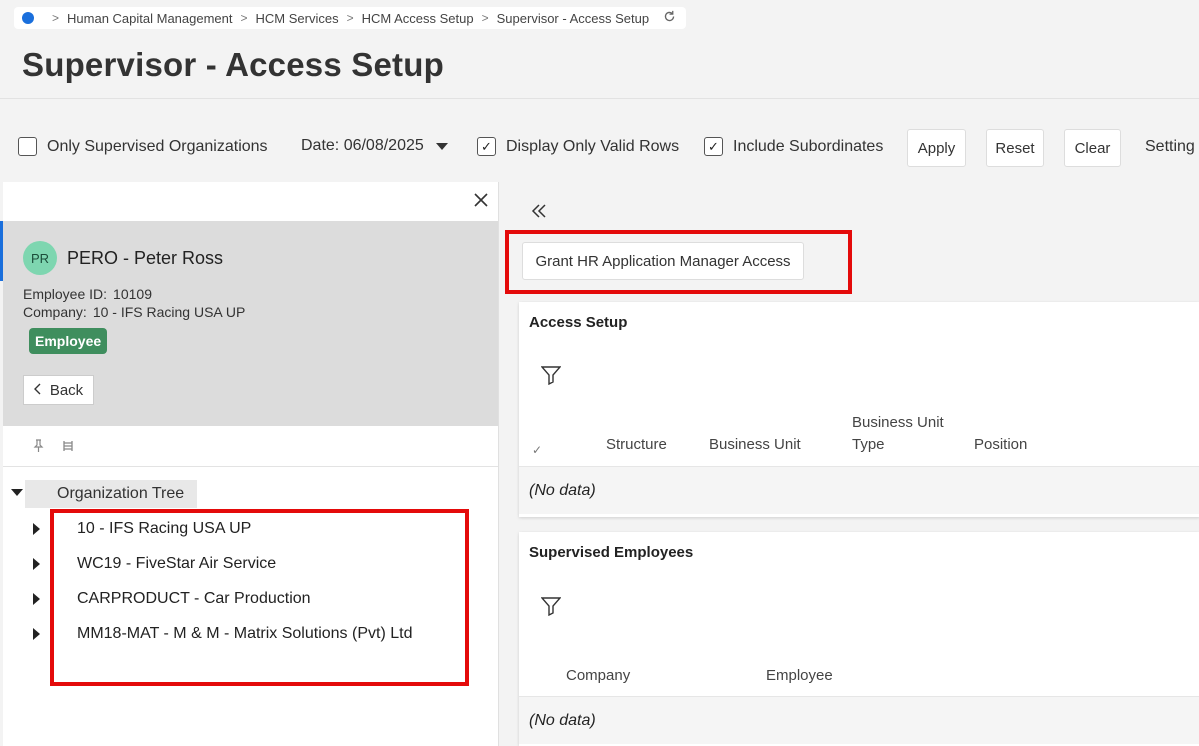 This screenshot has width=1199, height=746. What do you see at coordinates (66, 390) in the screenshot?
I see `back-label: Back` at bounding box center [66, 390].